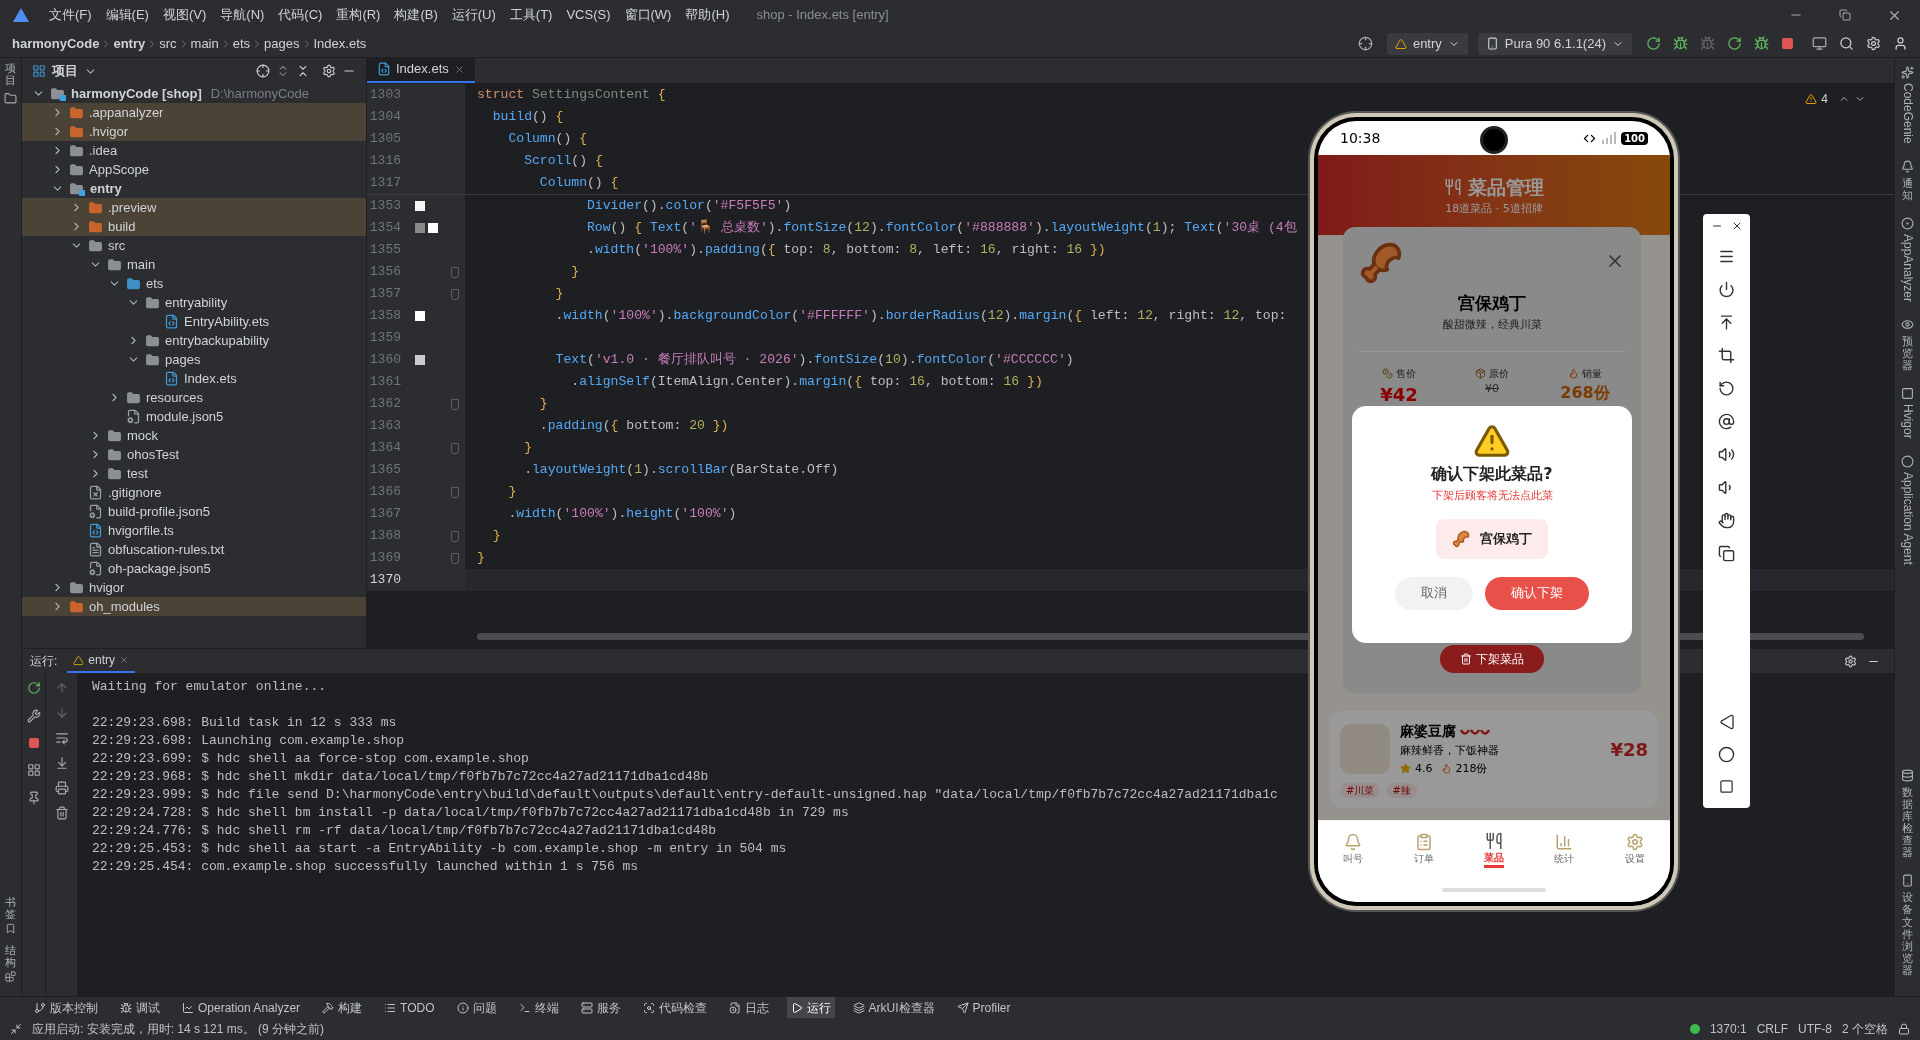 The width and height of the screenshot is (1920, 1040). I want to click on tool-window-tab: Application Agent, so click(1907, 518).